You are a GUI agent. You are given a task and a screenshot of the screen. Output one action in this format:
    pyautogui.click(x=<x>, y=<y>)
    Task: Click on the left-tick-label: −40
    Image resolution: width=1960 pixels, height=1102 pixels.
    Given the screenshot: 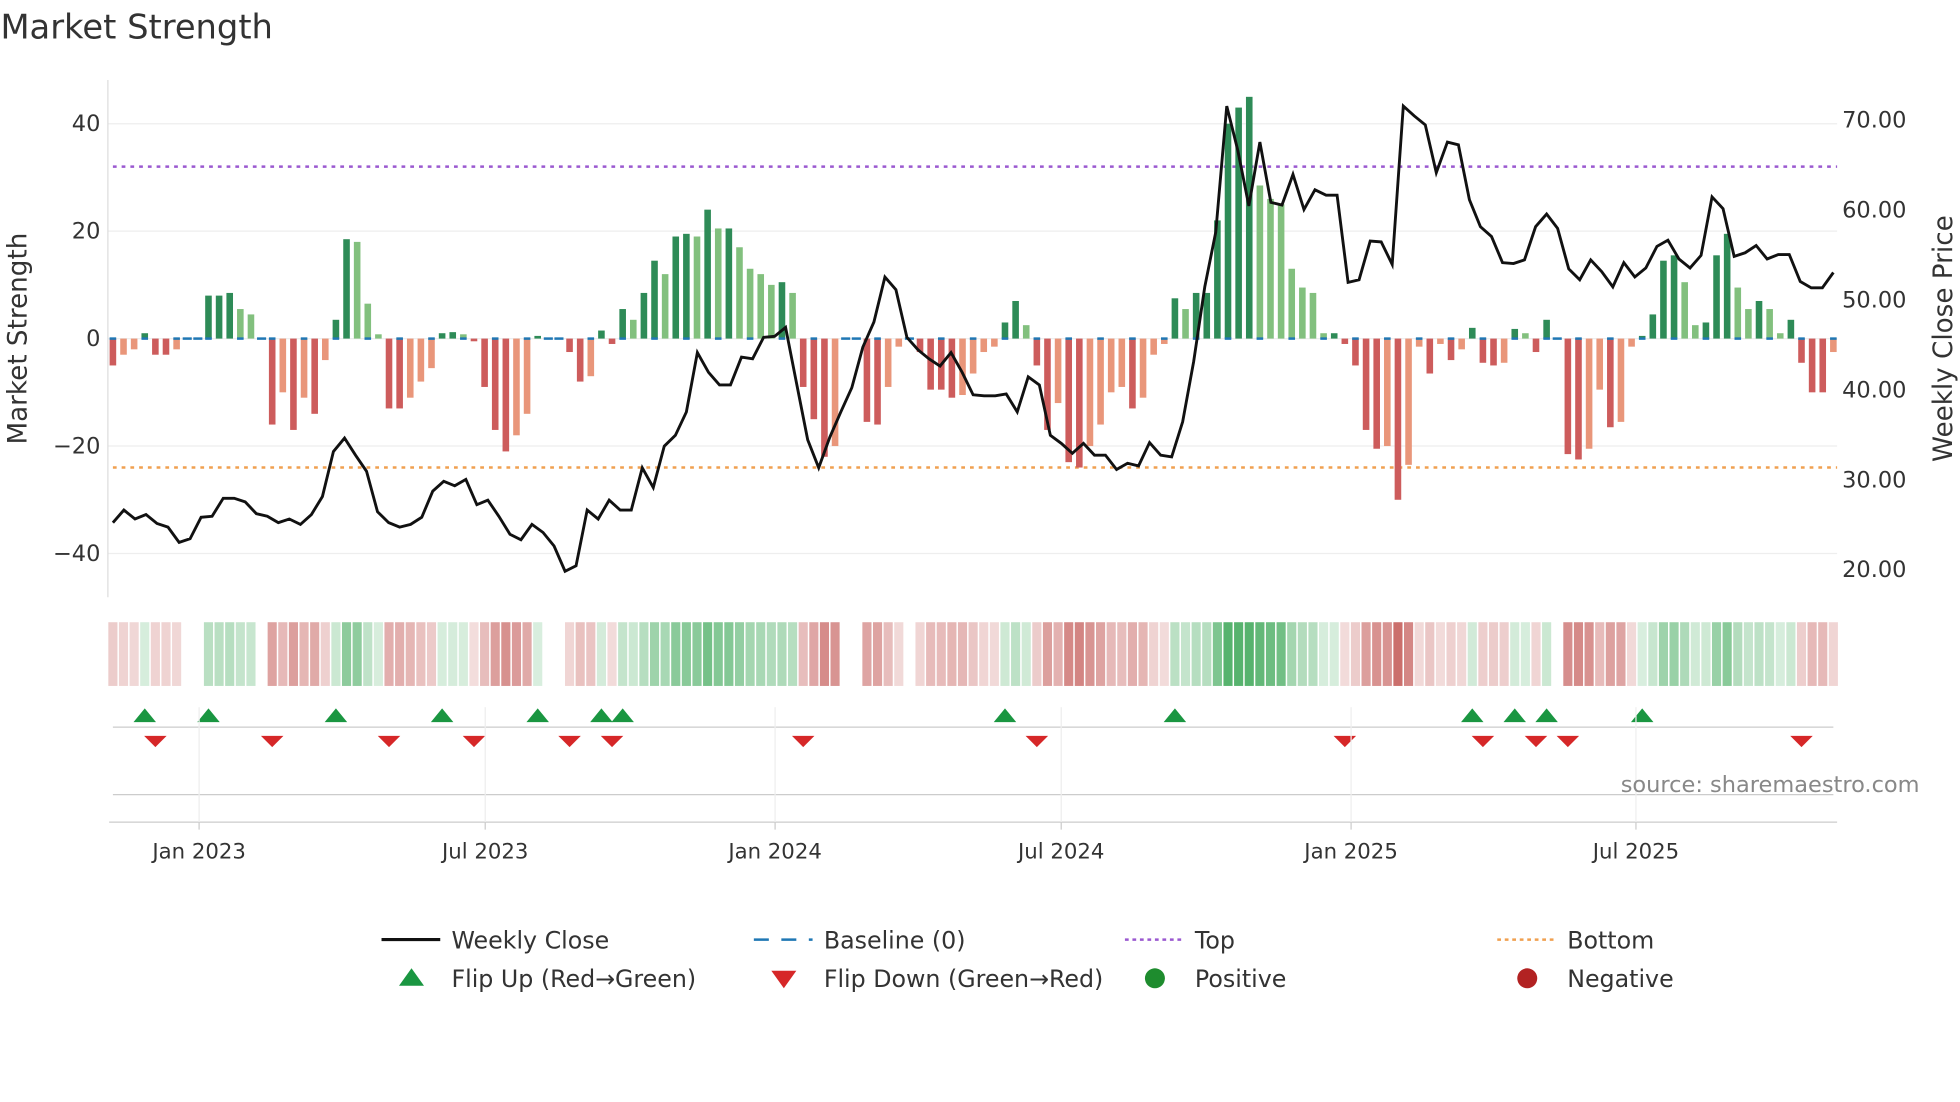 What is the action you would take?
    pyautogui.click(x=76, y=554)
    